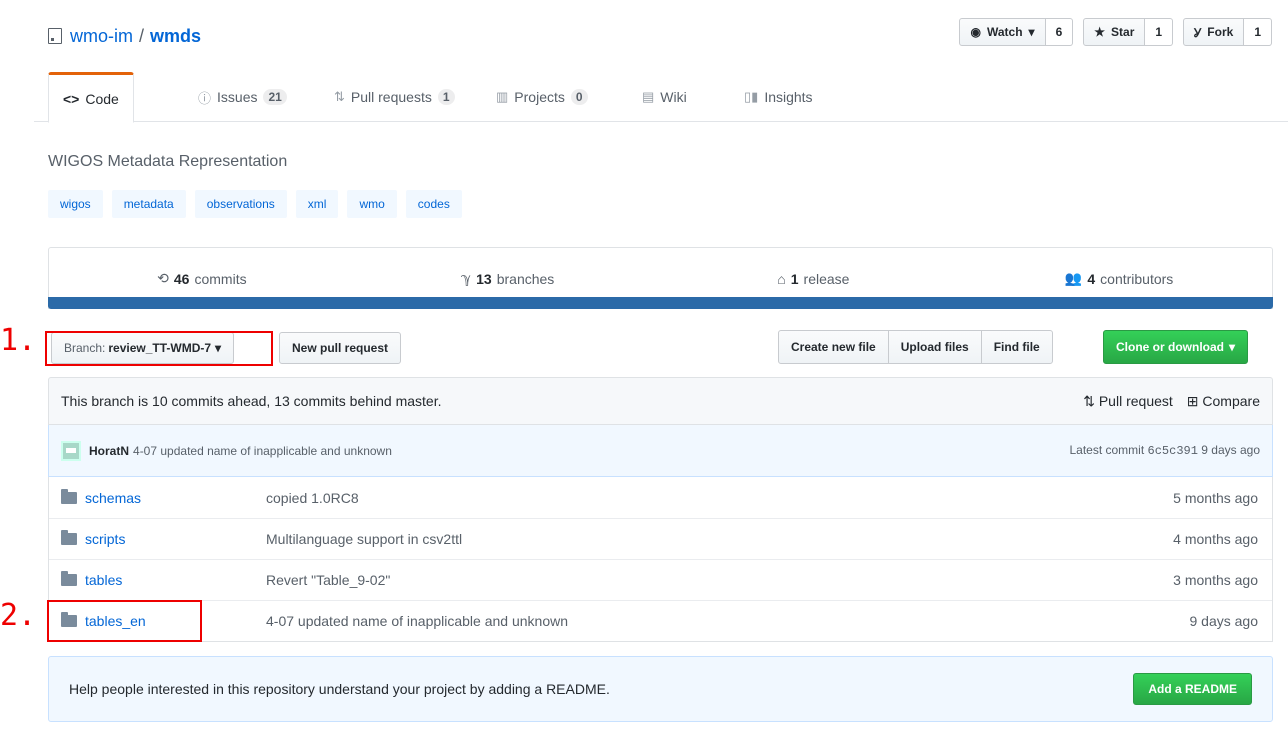 Image resolution: width=1288 pixels, height=737 pixels. Describe the element at coordinates (1215, 497) in the screenshot. I see `file-age: 5 months ago` at that location.